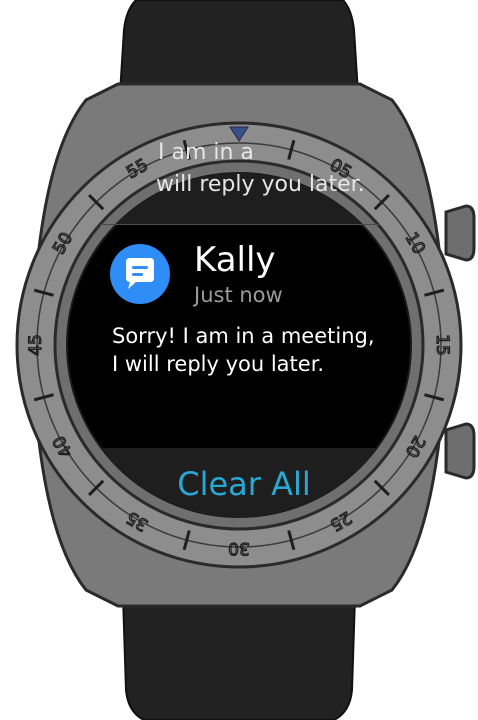 The width and height of the screenshot is (478, 720). What do you see at coordinates (460, 451) in the screenshot?
I see `bottom-side-button` at bounding box center [460, 451].